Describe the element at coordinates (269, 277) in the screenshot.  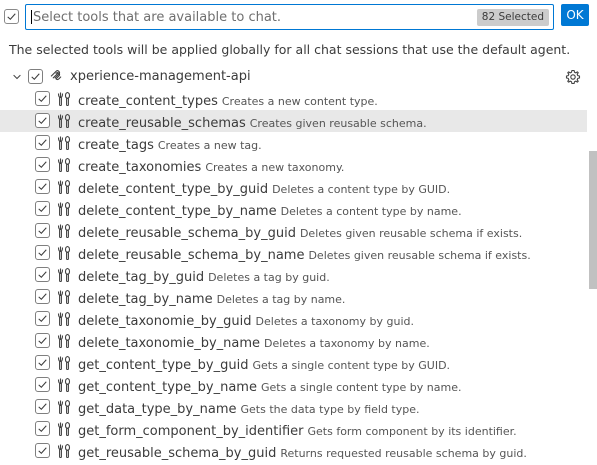
I see `tool-description: Deletes a tag by guid.` at that location.